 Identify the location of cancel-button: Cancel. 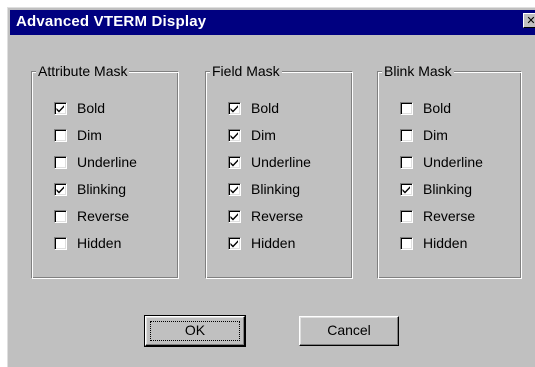
(349, 331).